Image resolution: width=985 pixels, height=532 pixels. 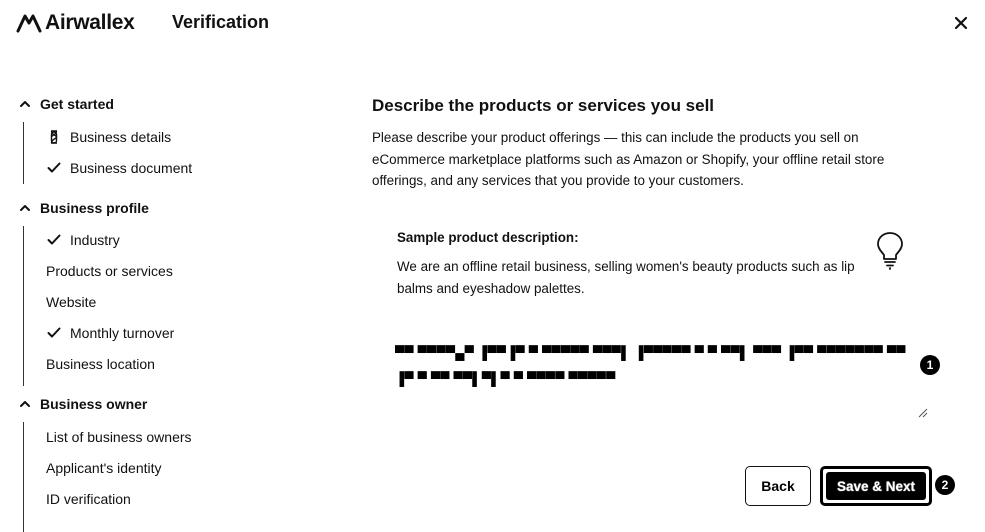 I want to click on brand-name: Airwallex, so click(x=90, y=22).